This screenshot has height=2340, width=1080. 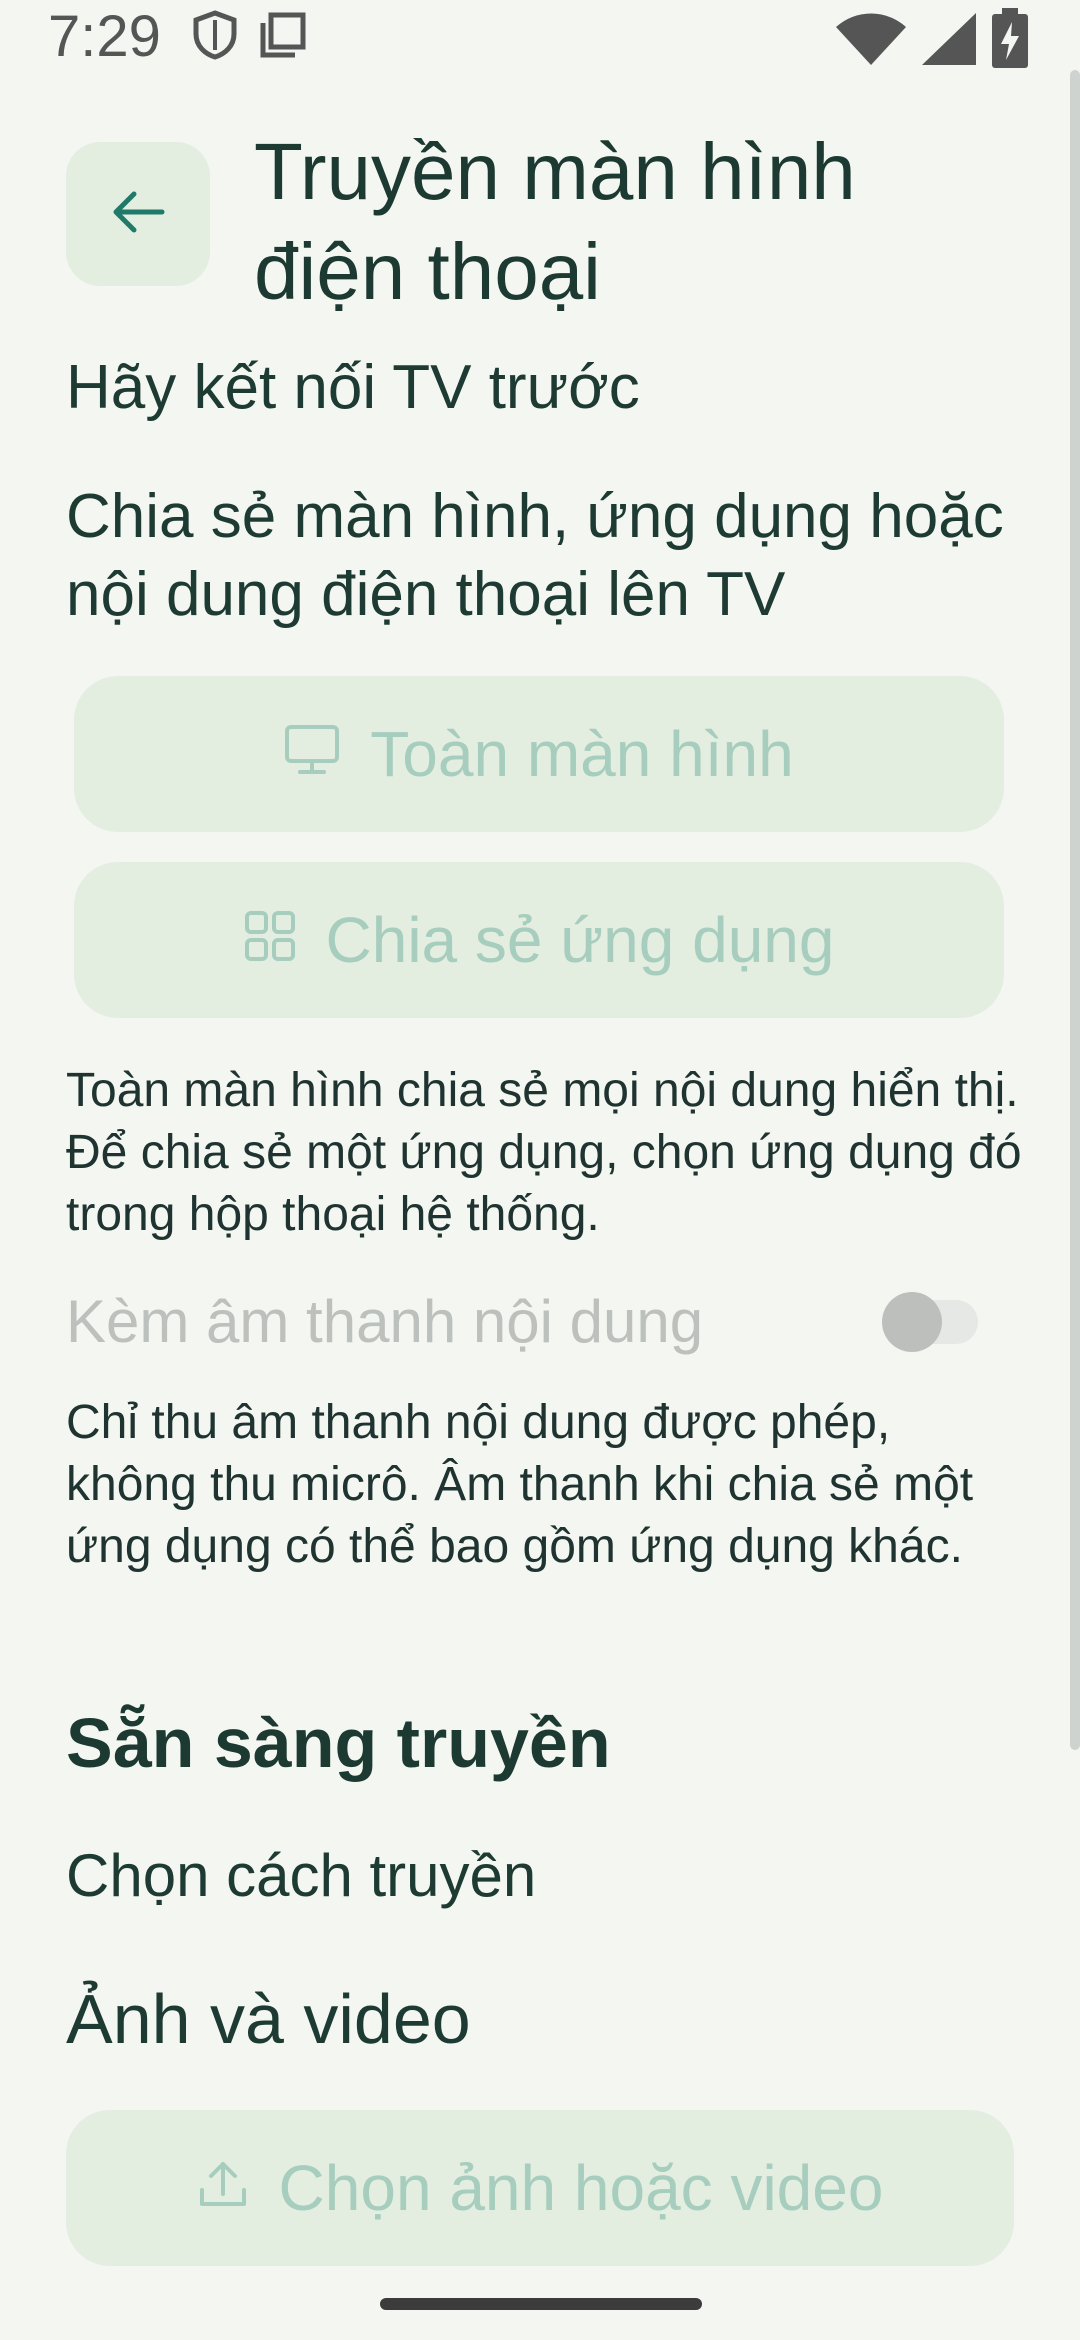 I want to click on share-app-button: Chia sẻ ứng dụng, so click(x=539, y=940).